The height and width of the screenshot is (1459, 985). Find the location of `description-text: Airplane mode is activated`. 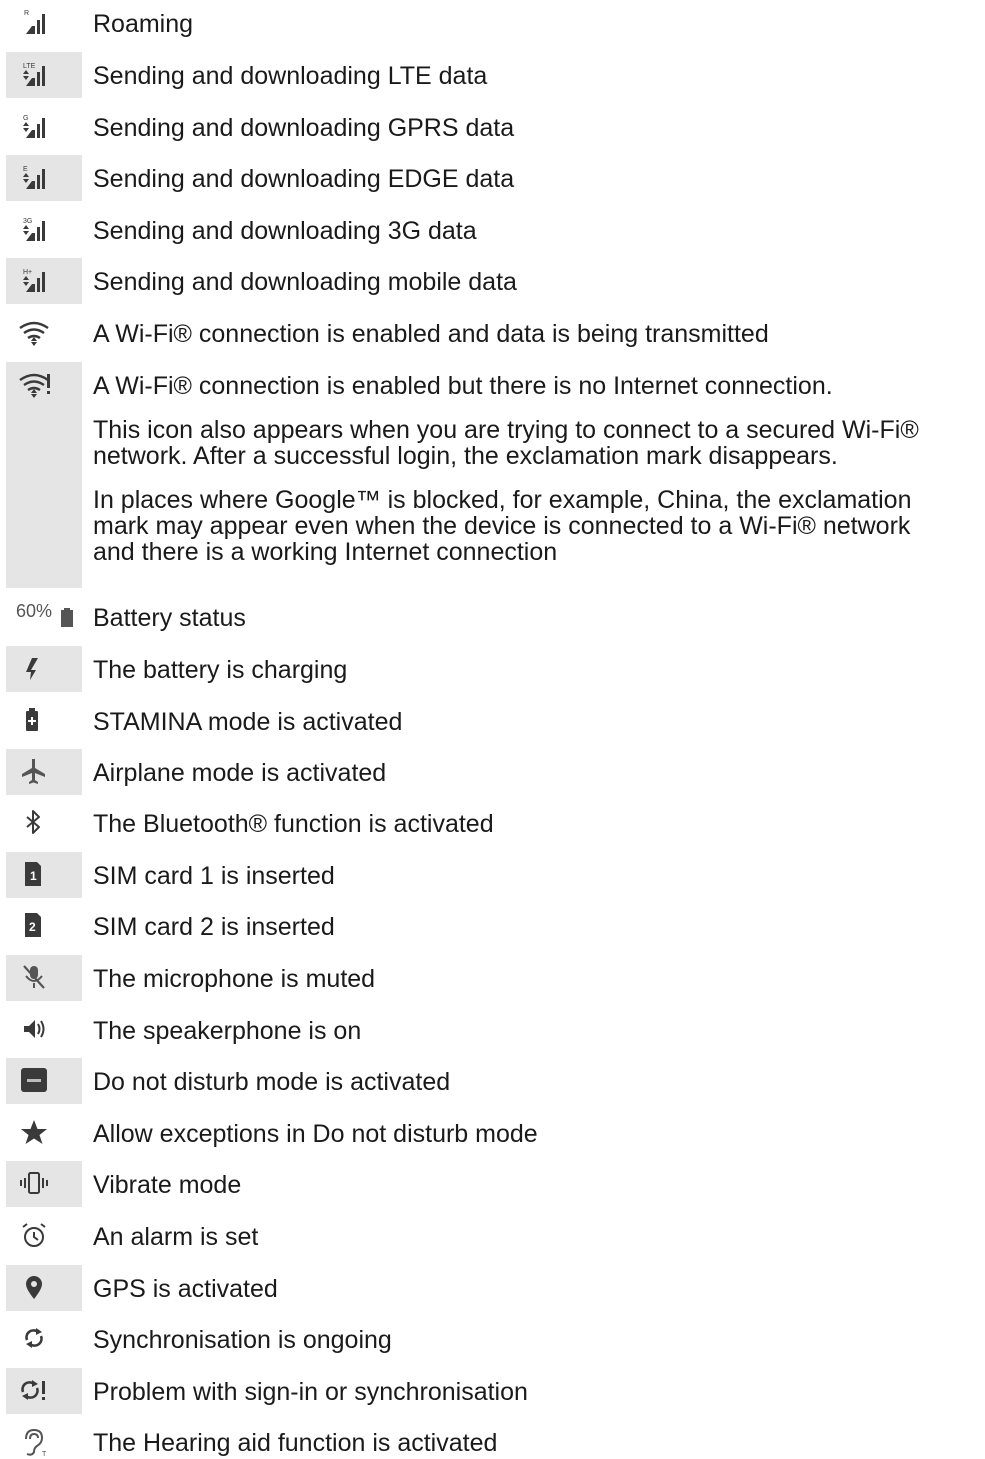

description-text: Airplane mode is activated is located at coordinates (240, 773).